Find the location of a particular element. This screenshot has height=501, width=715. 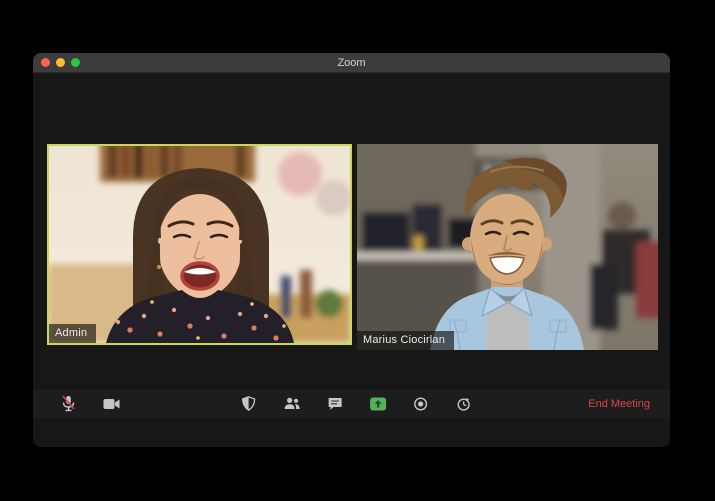

minimize-window-button is located at coordinates (60, 62).